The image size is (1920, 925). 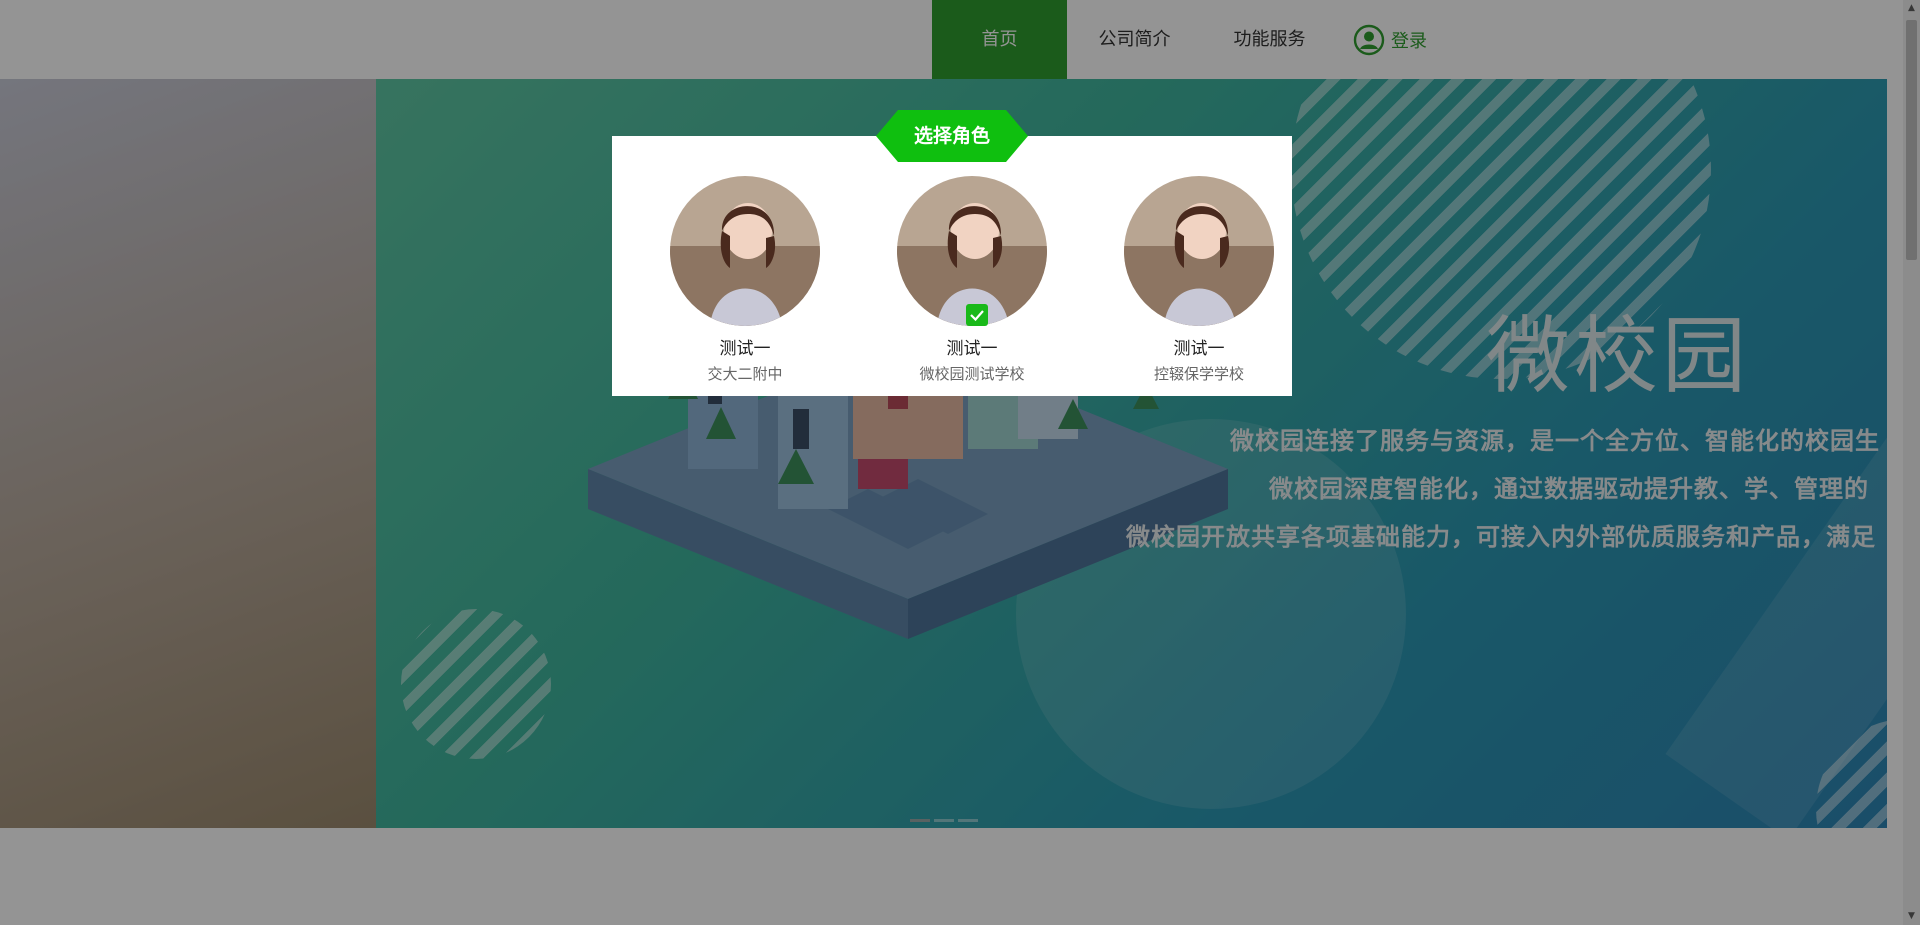 I want to click on role-card: 测试一 控辍保学学校, so click(x=1199, y=280).